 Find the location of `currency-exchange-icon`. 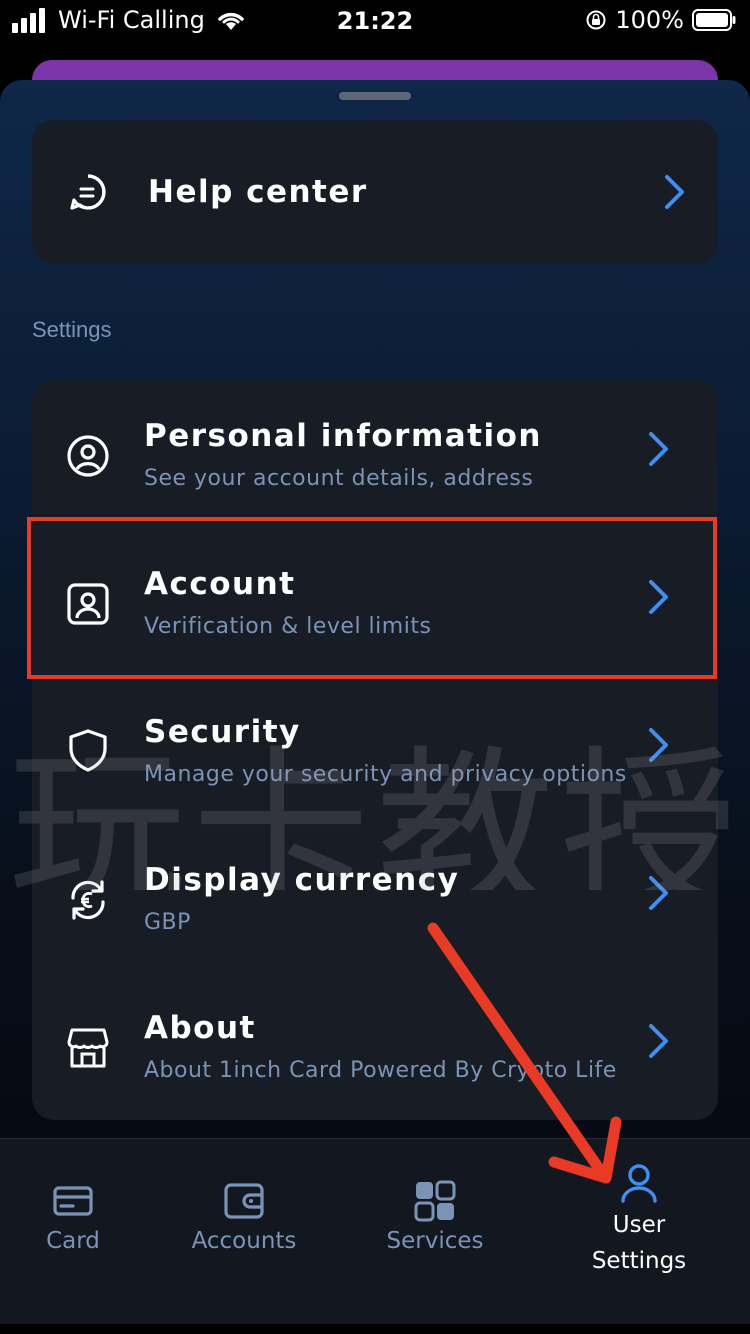

currency-exchange-icon is located at coordinates (88, 900).